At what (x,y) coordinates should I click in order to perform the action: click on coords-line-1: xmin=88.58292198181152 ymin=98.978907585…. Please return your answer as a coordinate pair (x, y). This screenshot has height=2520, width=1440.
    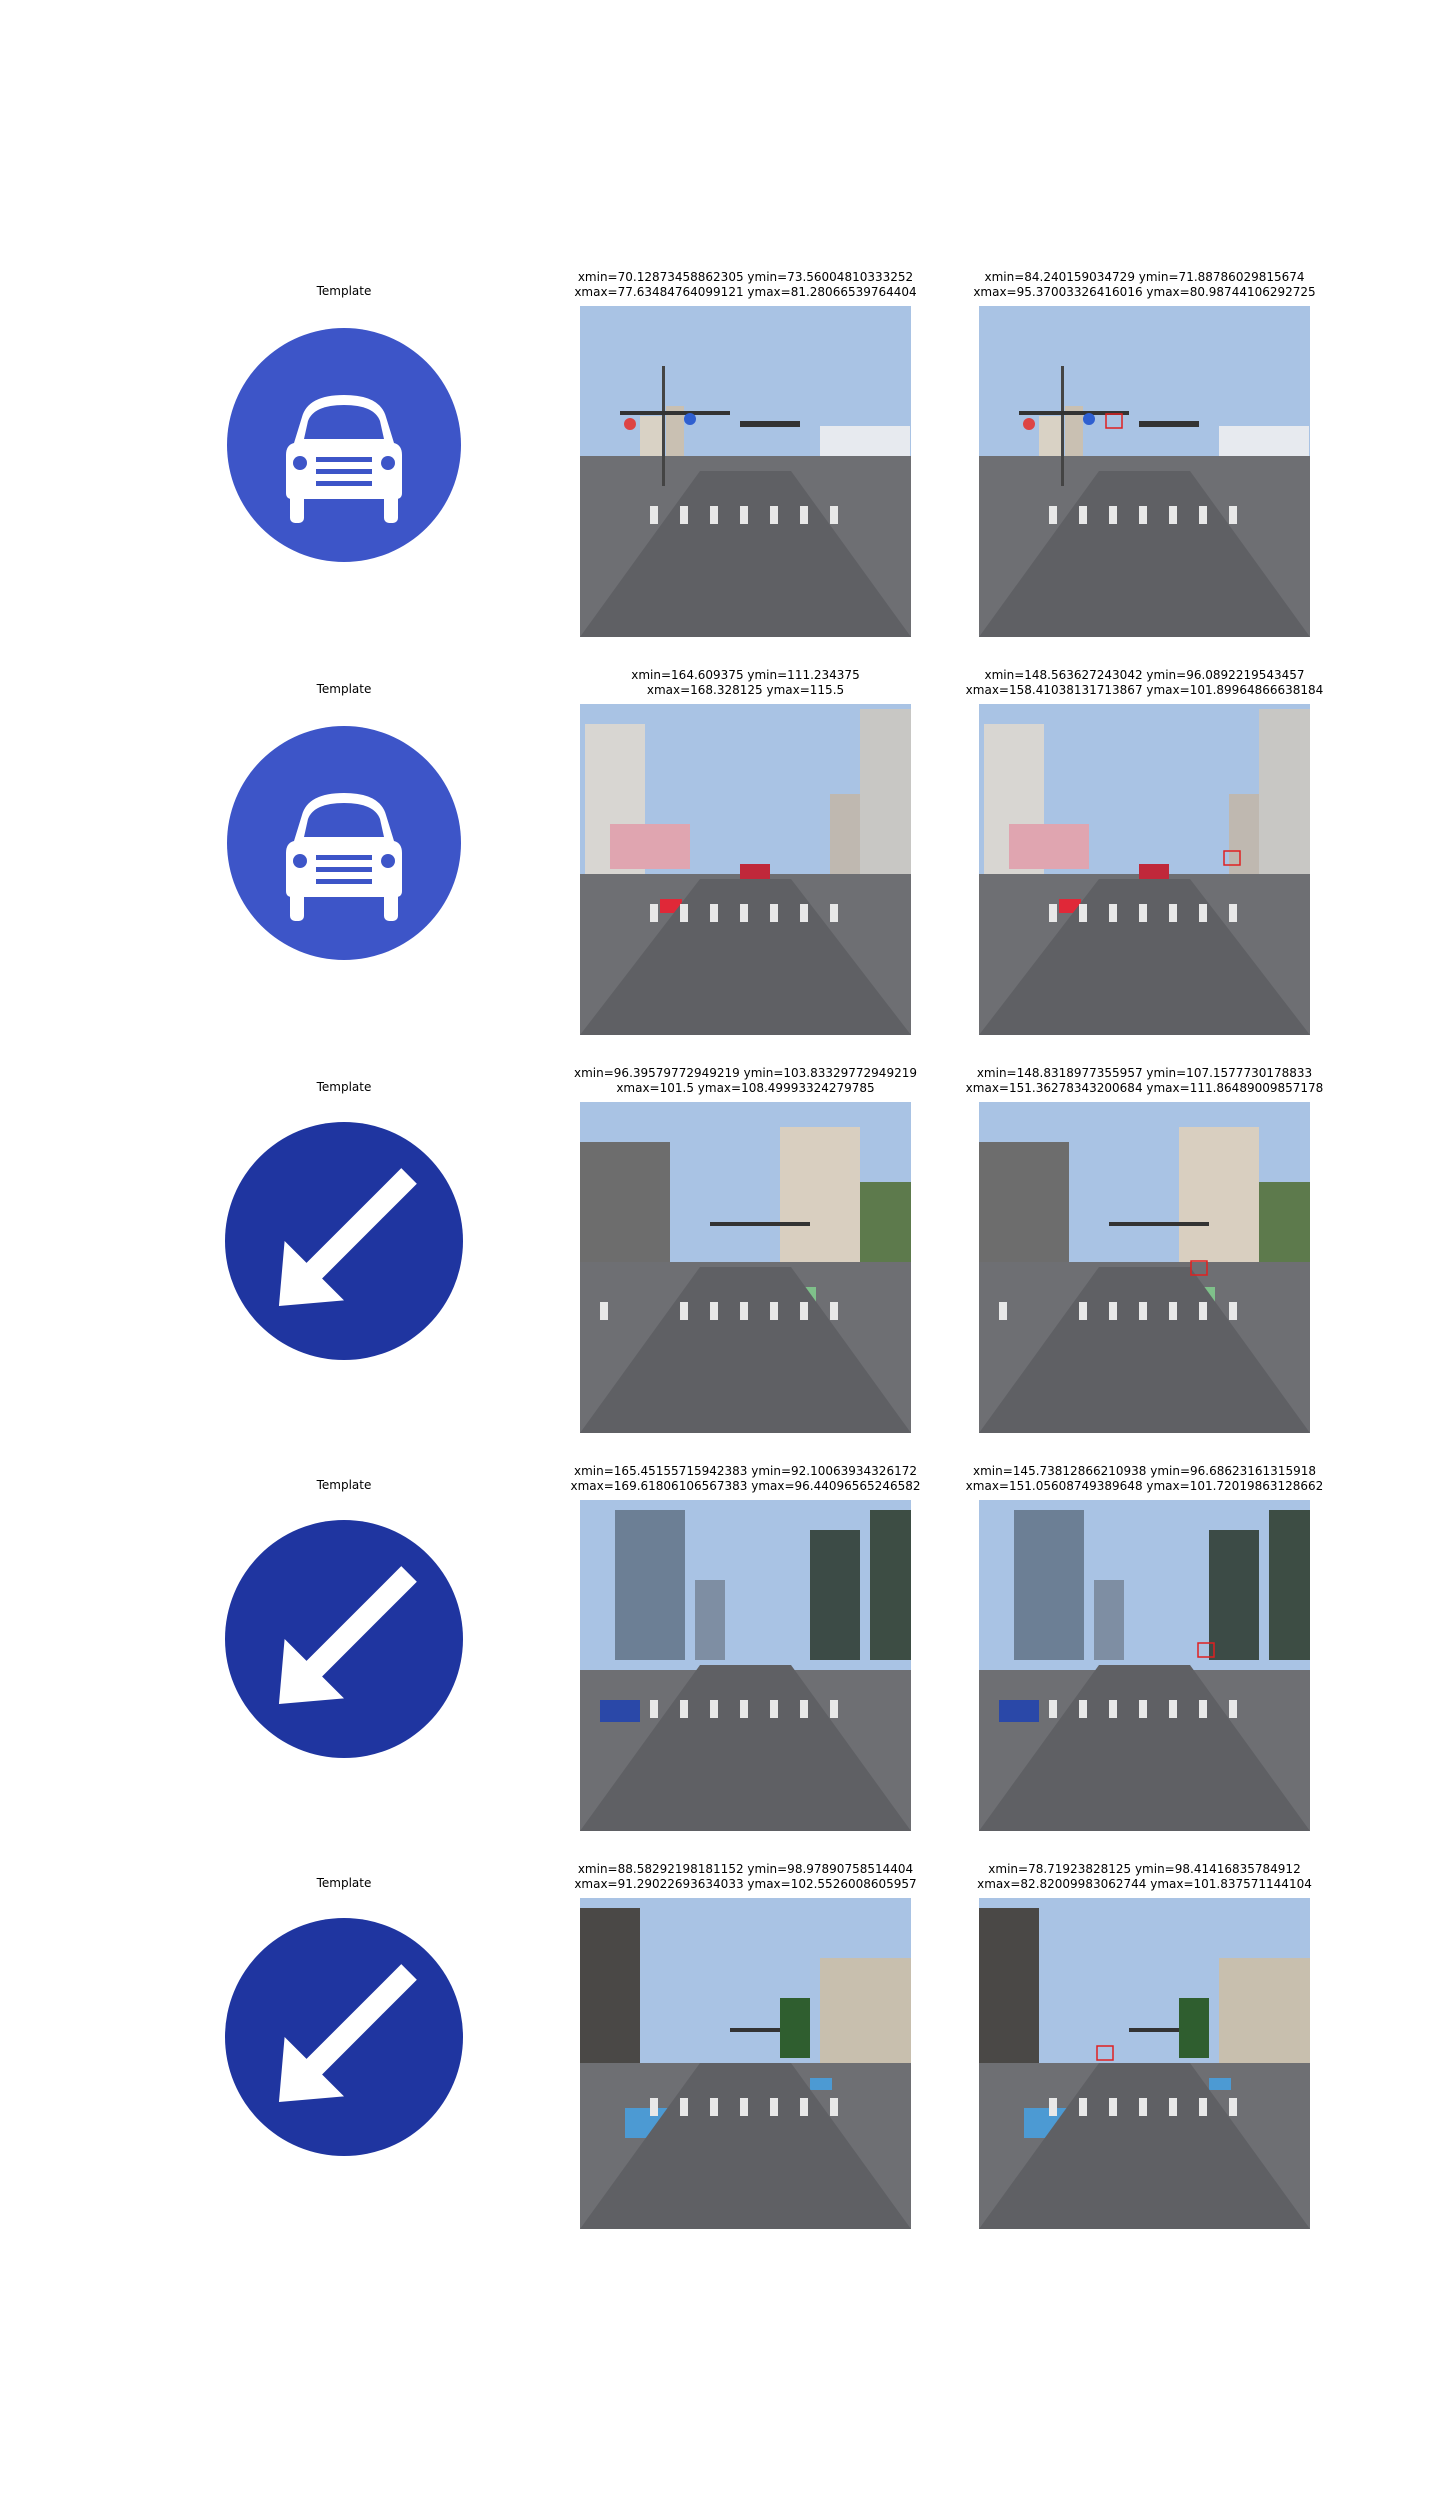
    Looking at the image, I should click on (745, 1869).